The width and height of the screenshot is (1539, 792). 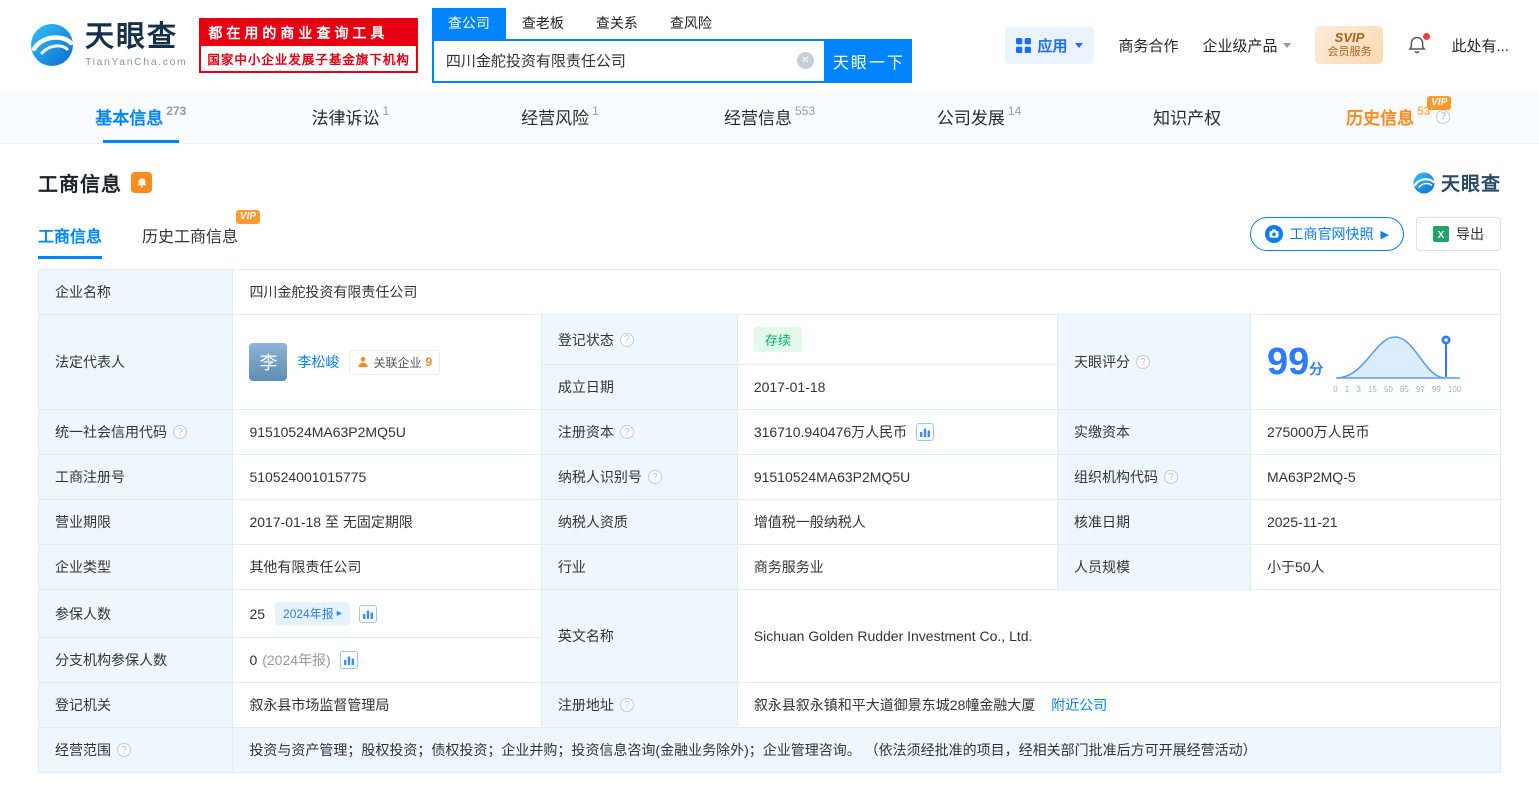 I want to click on field-label-reg-address: 注册地址, so click(x=639, y=705).